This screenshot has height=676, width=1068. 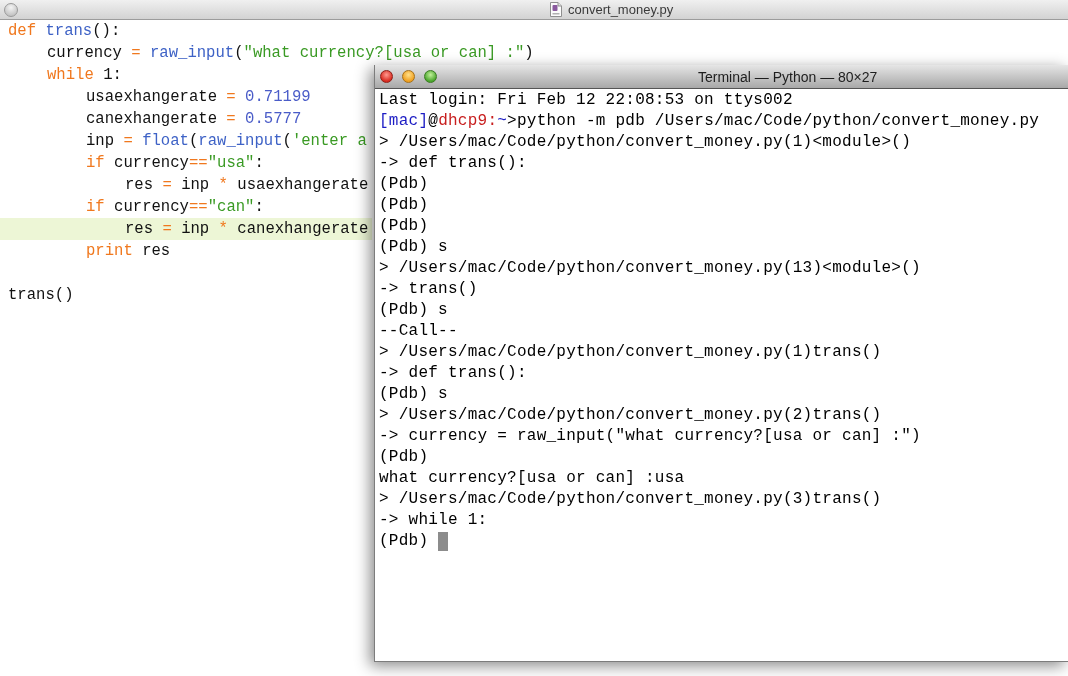 What do you see at coordinates (198, 97) in the screenshot?
I see `code-line: usaexhangerate = 0.71199` at bounding box center [198, 97].